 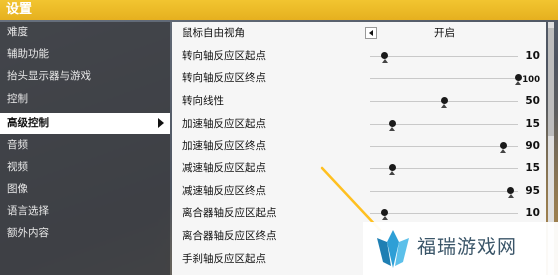 What do you see at coordinates (467, 247) in the screenshot?
I see `watermark-text: 福瑞游戏网` at bounding box center [467, 247].